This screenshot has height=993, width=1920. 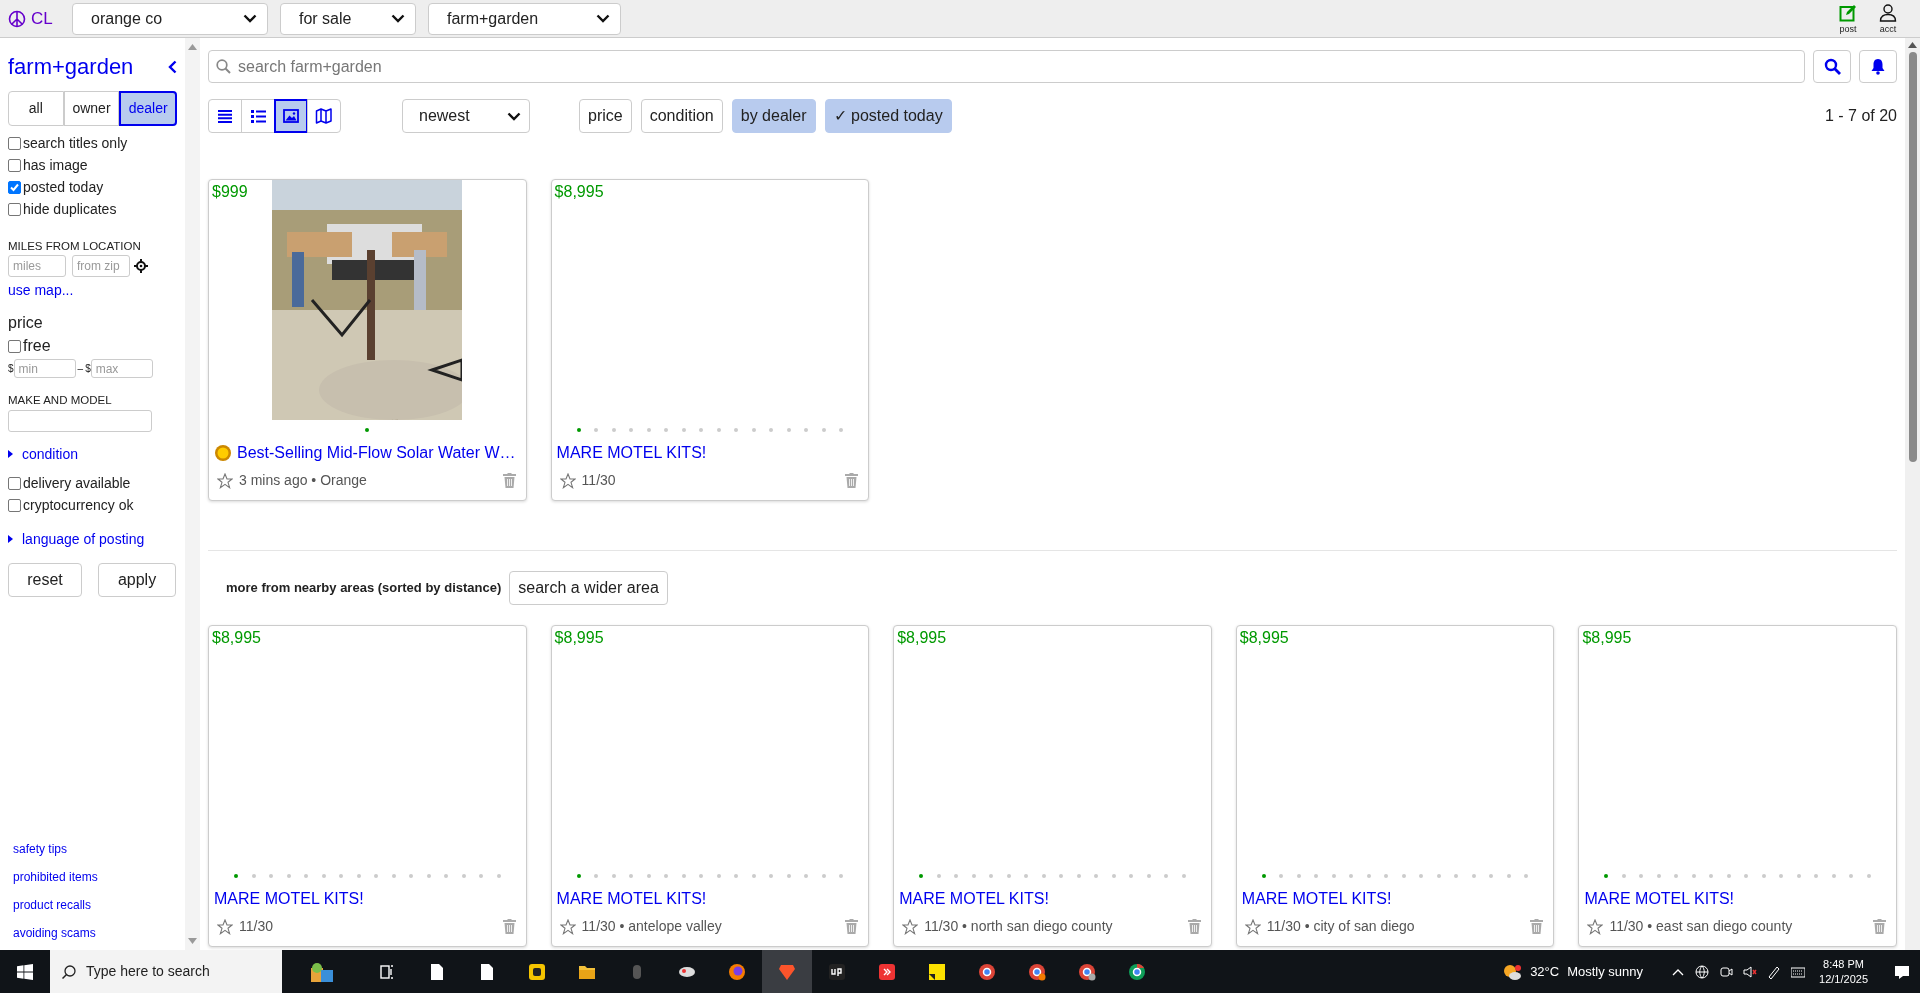 I want to click on collapse-icon, so click(x=172, y=66).